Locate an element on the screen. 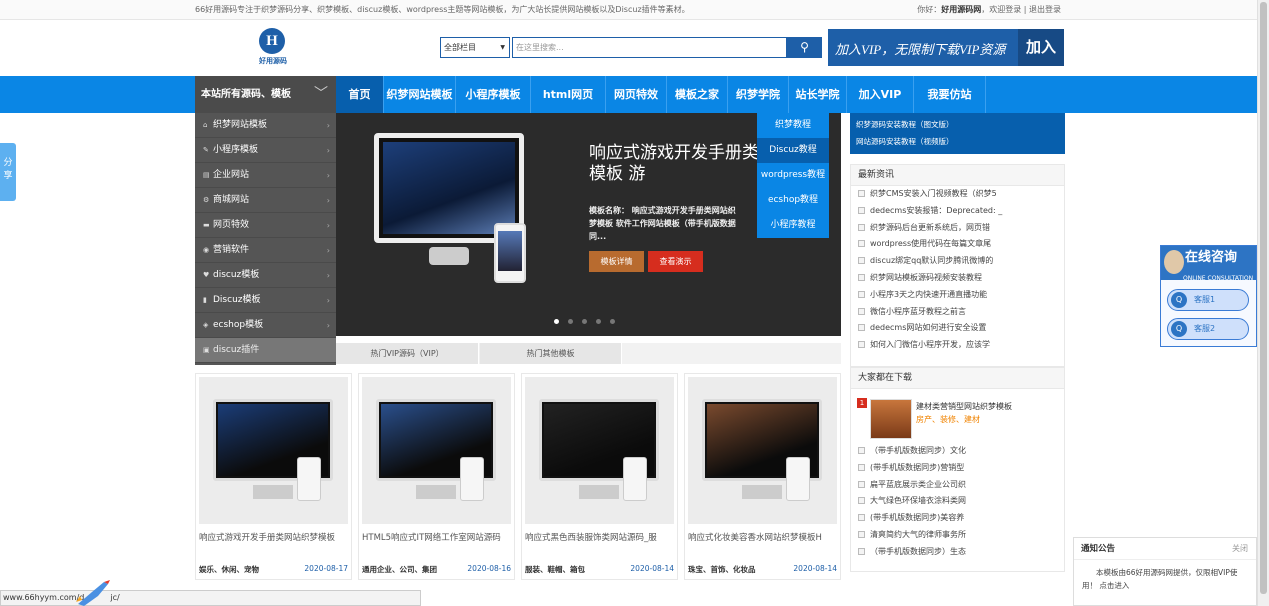 This screenshot has width=1269, height=606. news-item: 织梦网站模板源码视频安装教程 is located at coordinates (957, 278).